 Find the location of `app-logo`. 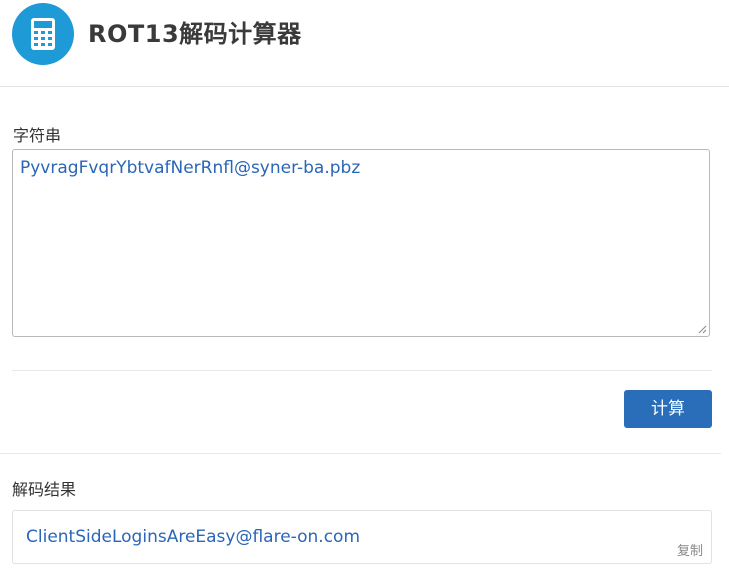

app-logo is located at coordinates (43, 34).